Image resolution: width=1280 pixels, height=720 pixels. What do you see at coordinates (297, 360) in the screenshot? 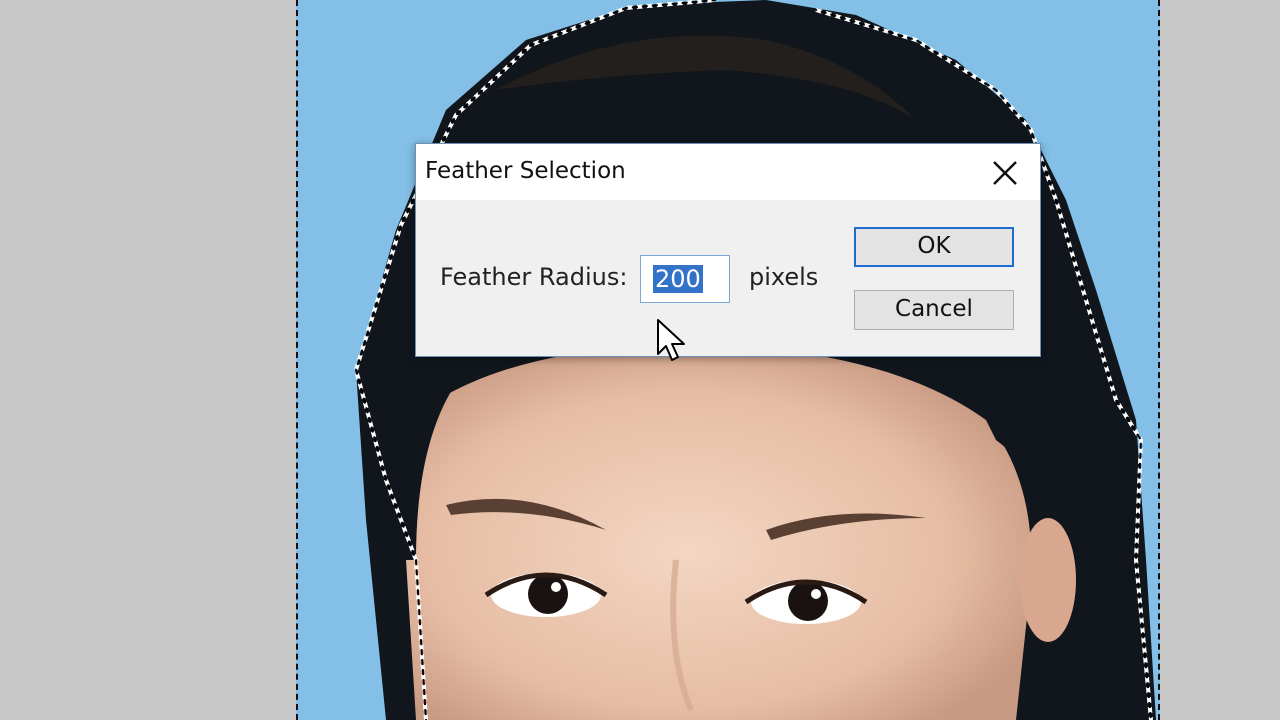
I see `selection-marquee-left` at bounding box center [297, 360].